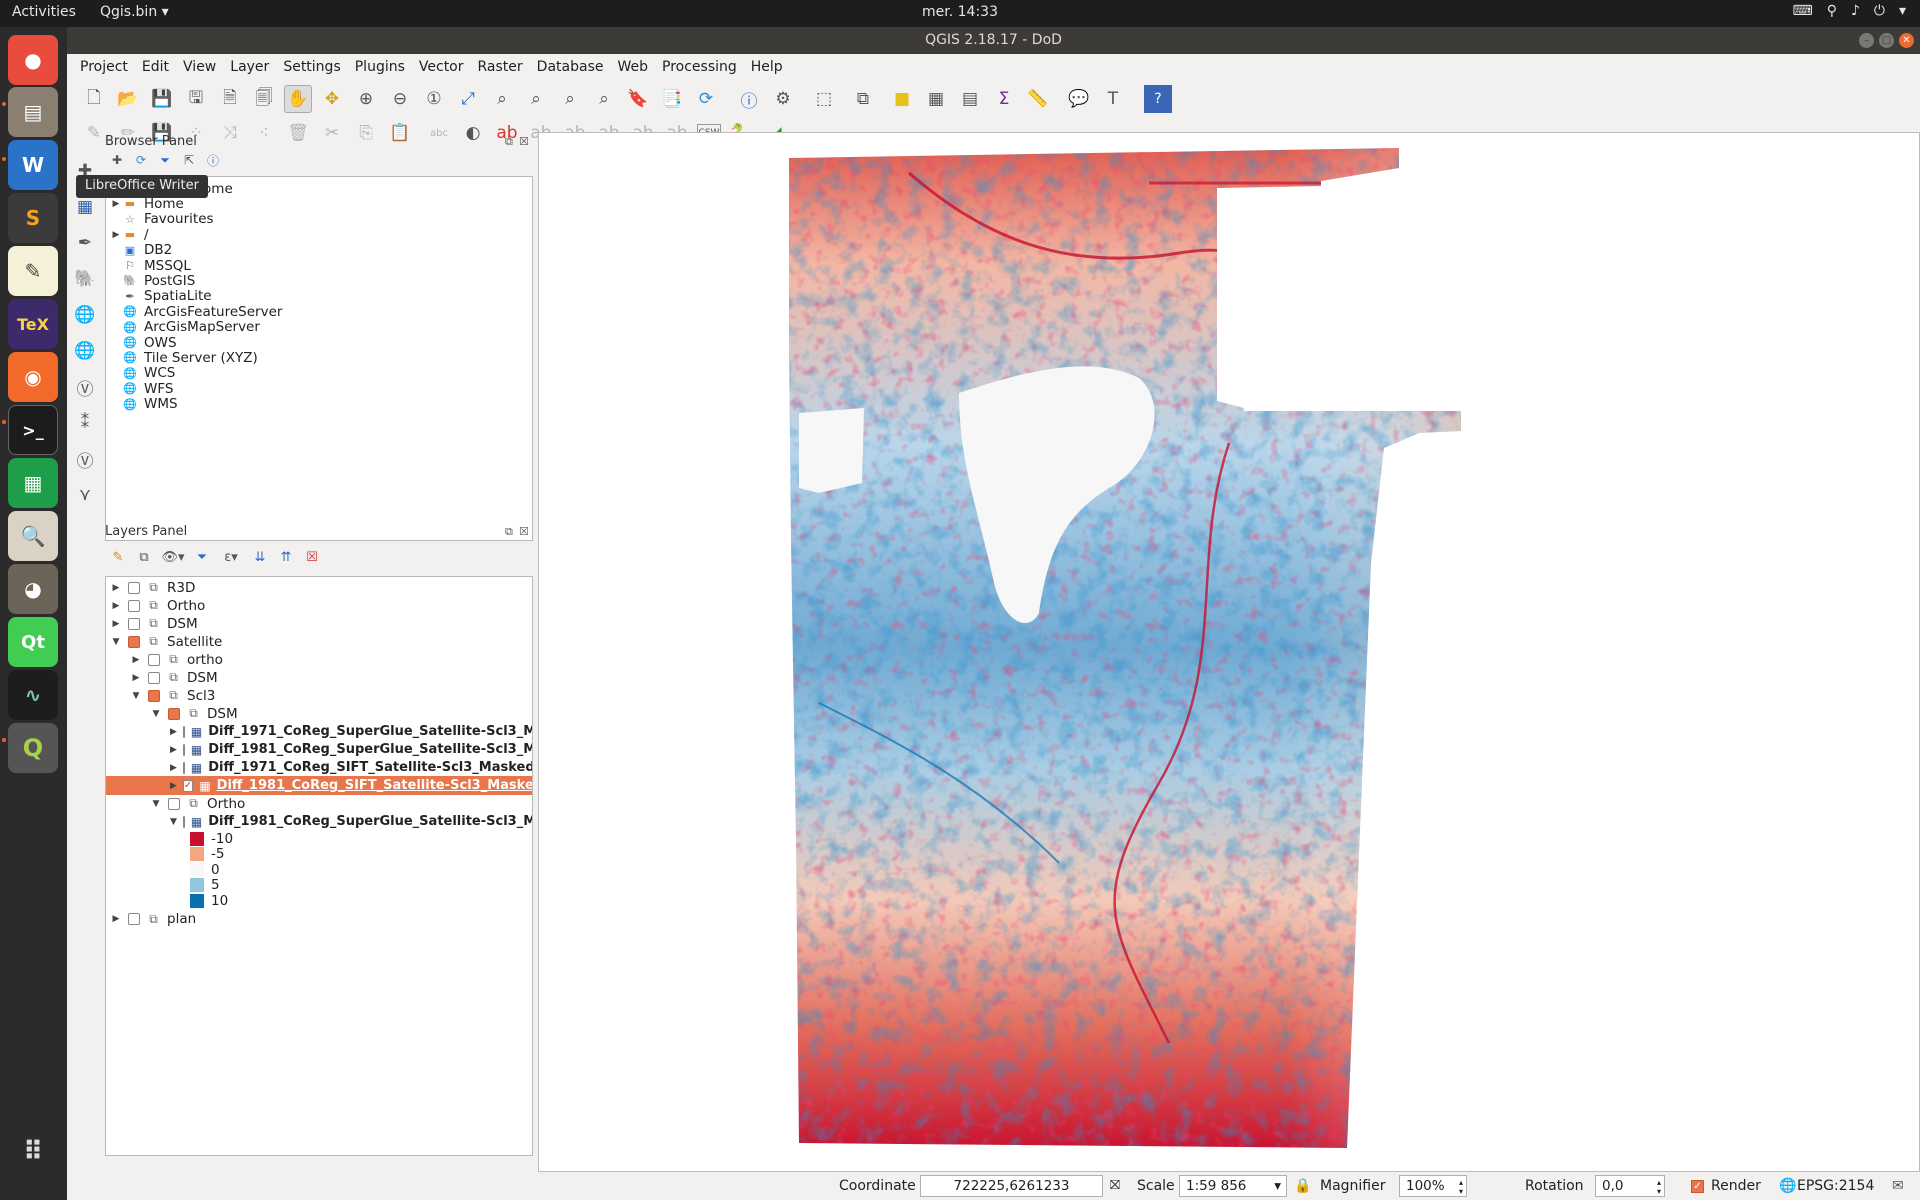 This screenshot has height=1200, width=1920. Describe the element at coordinates (570, 99) in the screenshot. I see `zoom-last-icon: ⌕` at that location.